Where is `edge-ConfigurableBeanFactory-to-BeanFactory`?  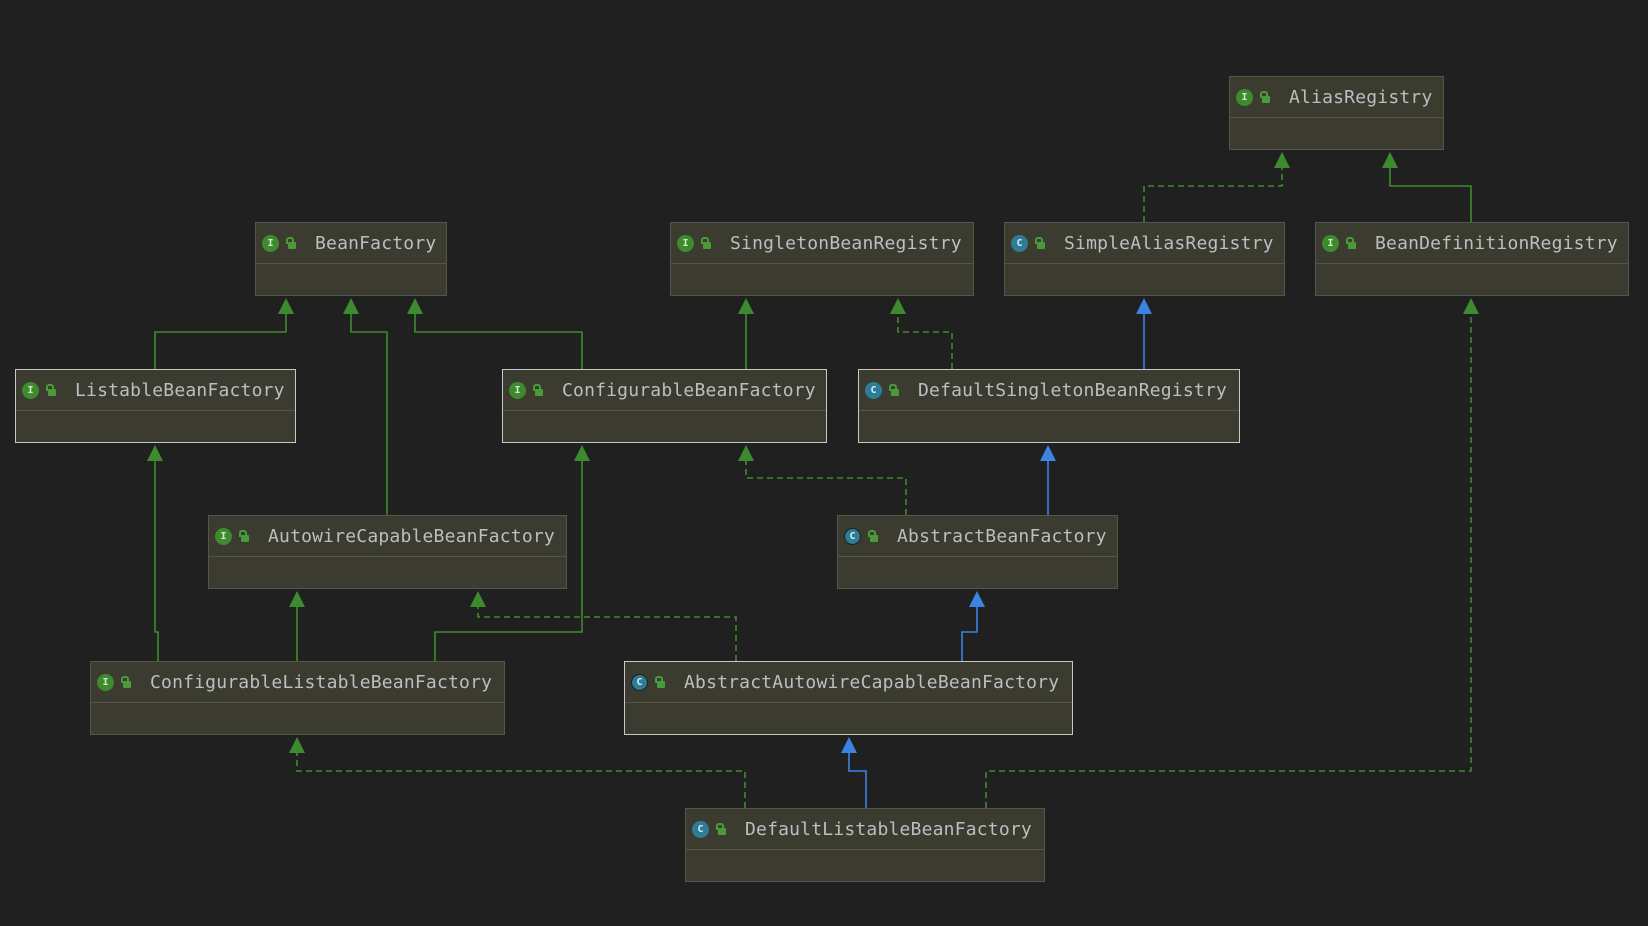 edge-ConfigurableBeanFactory-to-BeanFactory is located at coordinates (495, 333).